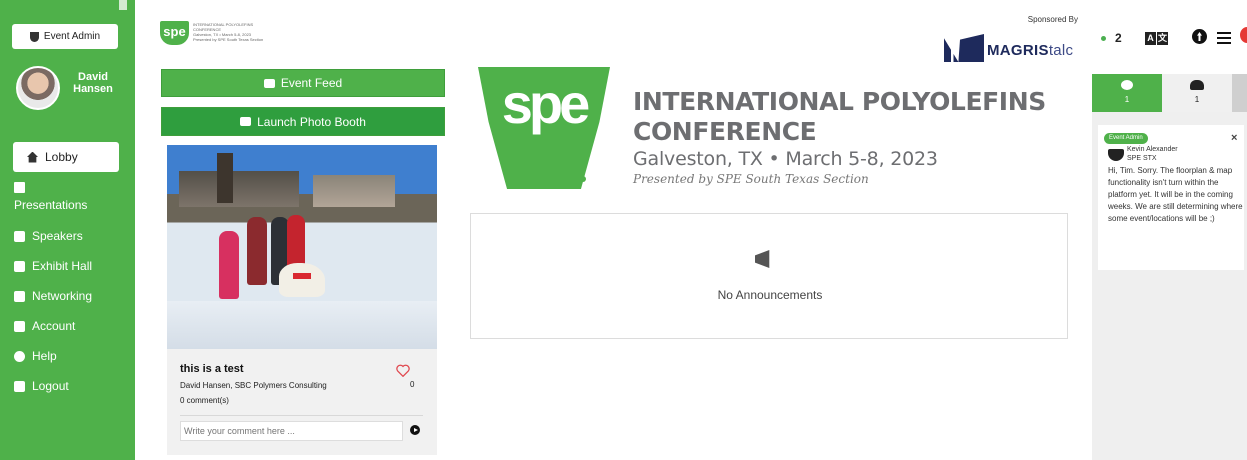 The image size is (1247, 460). What do you see at coordinates (212, 369) in the screenshot?
I see `post-title: this is a test` at bounding box center [212, 369].